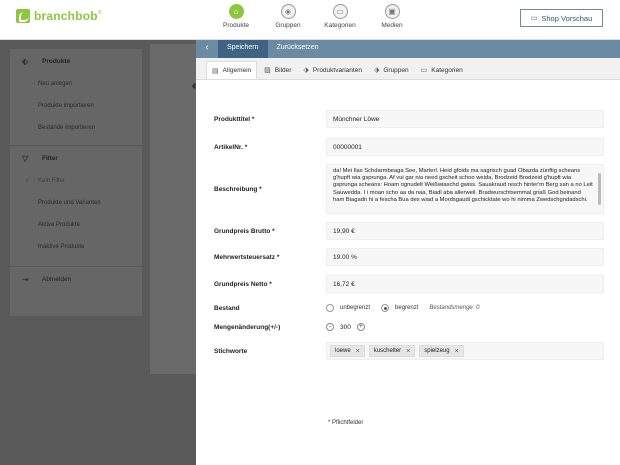  I want to click on stock-limited-label: begrenzt, so click(407, 308).